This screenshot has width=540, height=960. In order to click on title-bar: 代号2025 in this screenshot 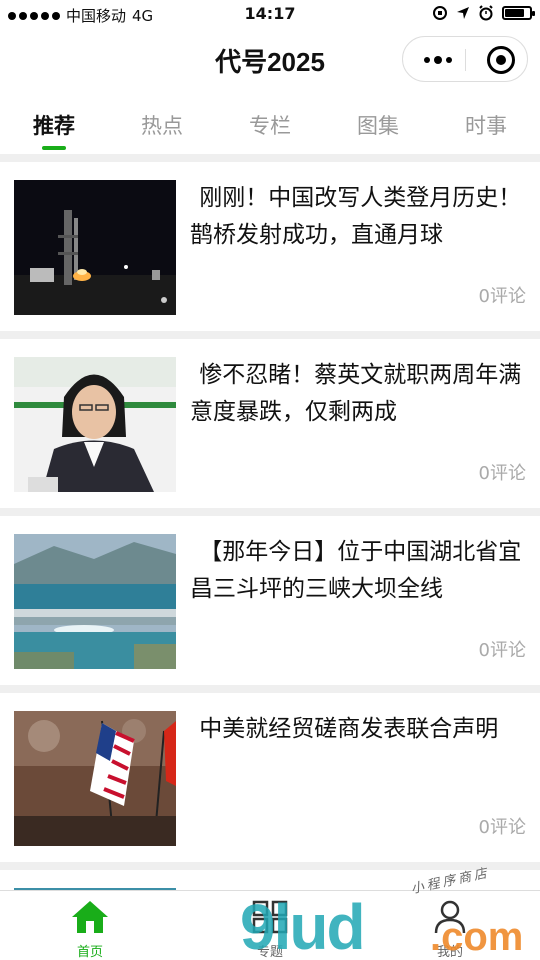, I will do `click(270, 60)`.